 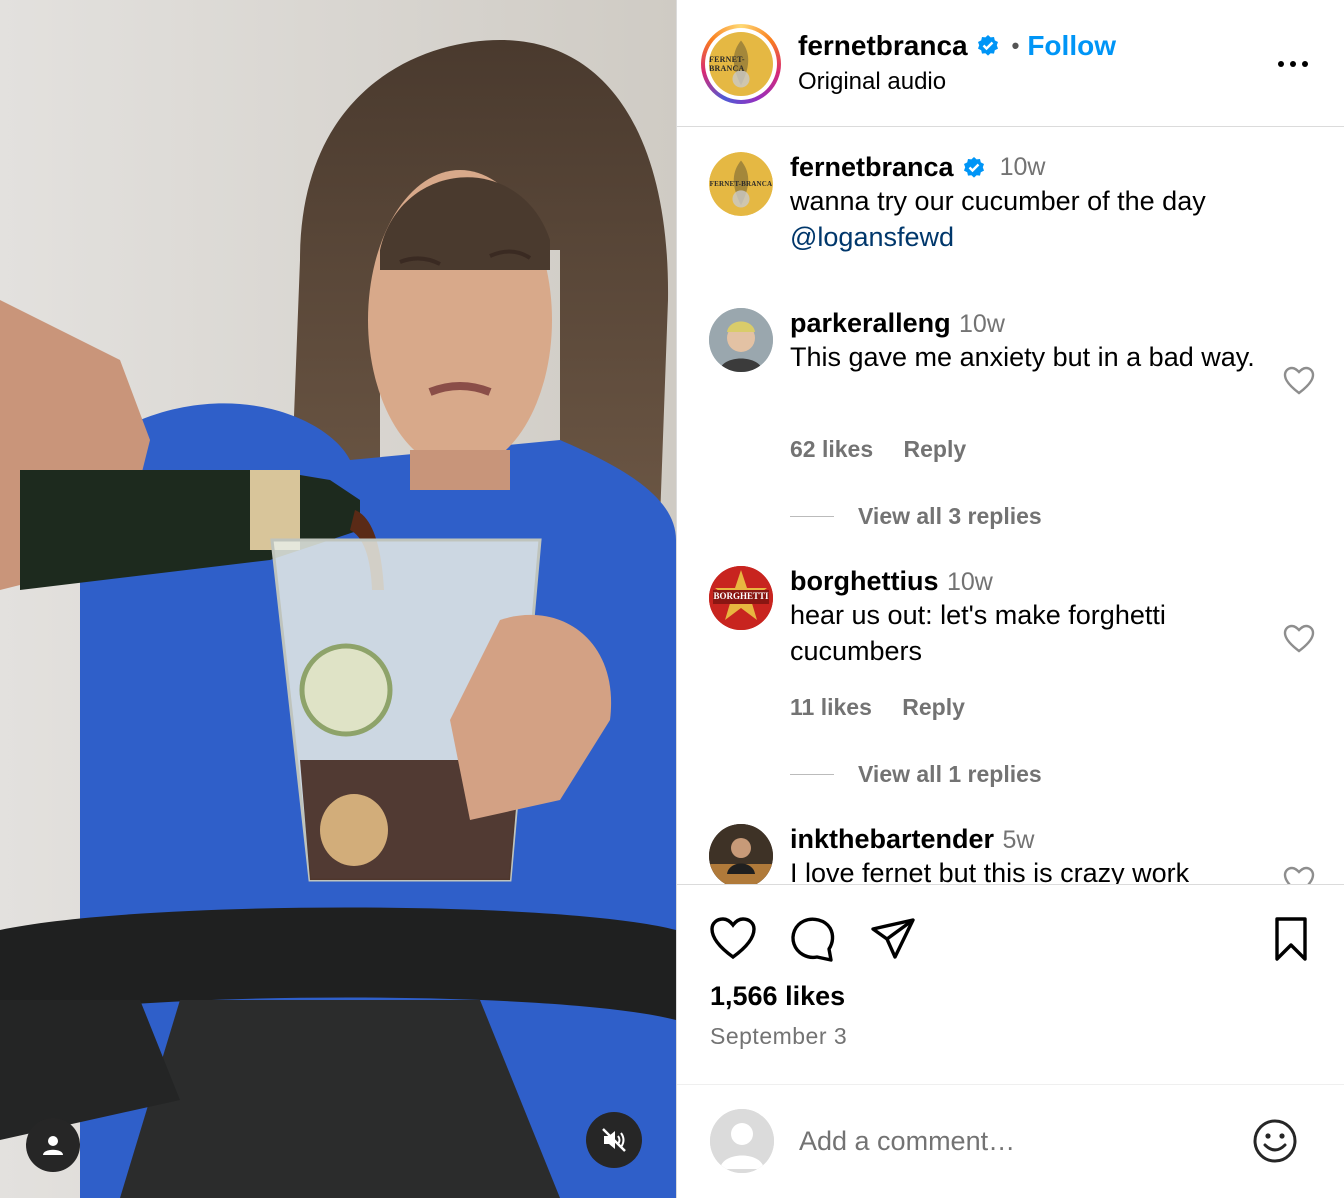 I want to click on view-replies-button: View all 1 replies, so click(x=916, y=774).